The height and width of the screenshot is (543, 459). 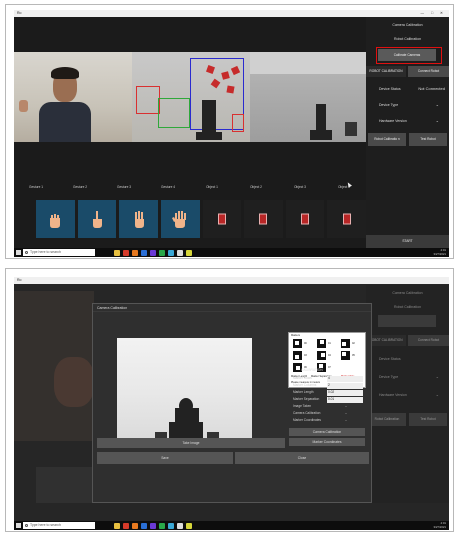 What do you see at coordinates (407, 359) in the screenshot?
I see `device-status-row: Device Status` at bounding box center [407, 359].